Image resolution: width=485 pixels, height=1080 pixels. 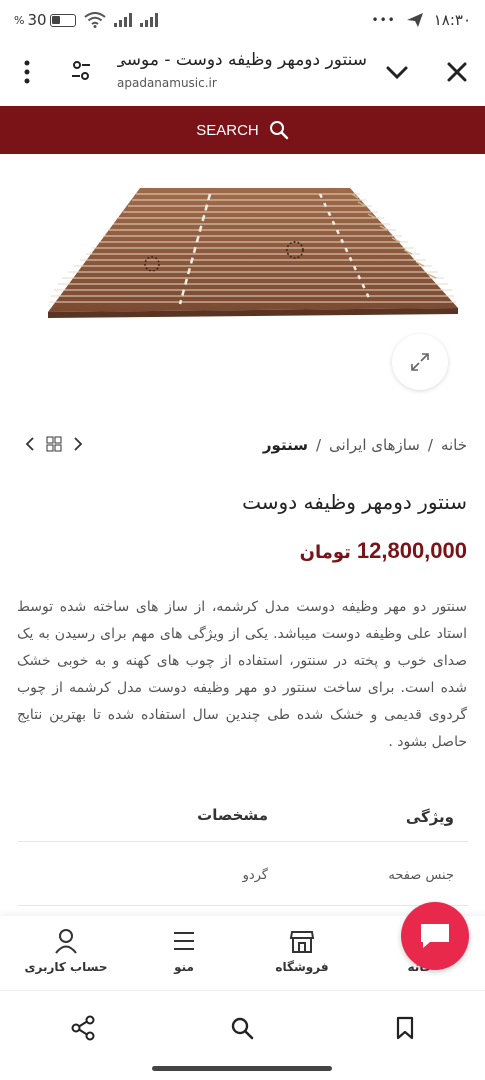 I want to click on chat-icon, so click(x=435, y=936).